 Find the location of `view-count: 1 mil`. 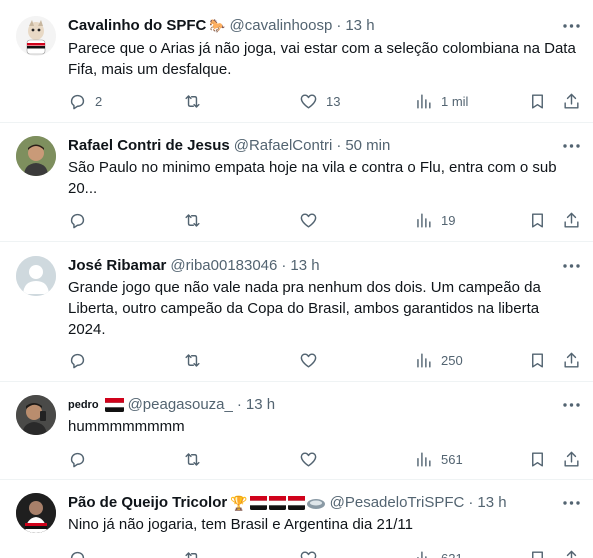

view-count: 1 mil is located at coordinates (455, 101).